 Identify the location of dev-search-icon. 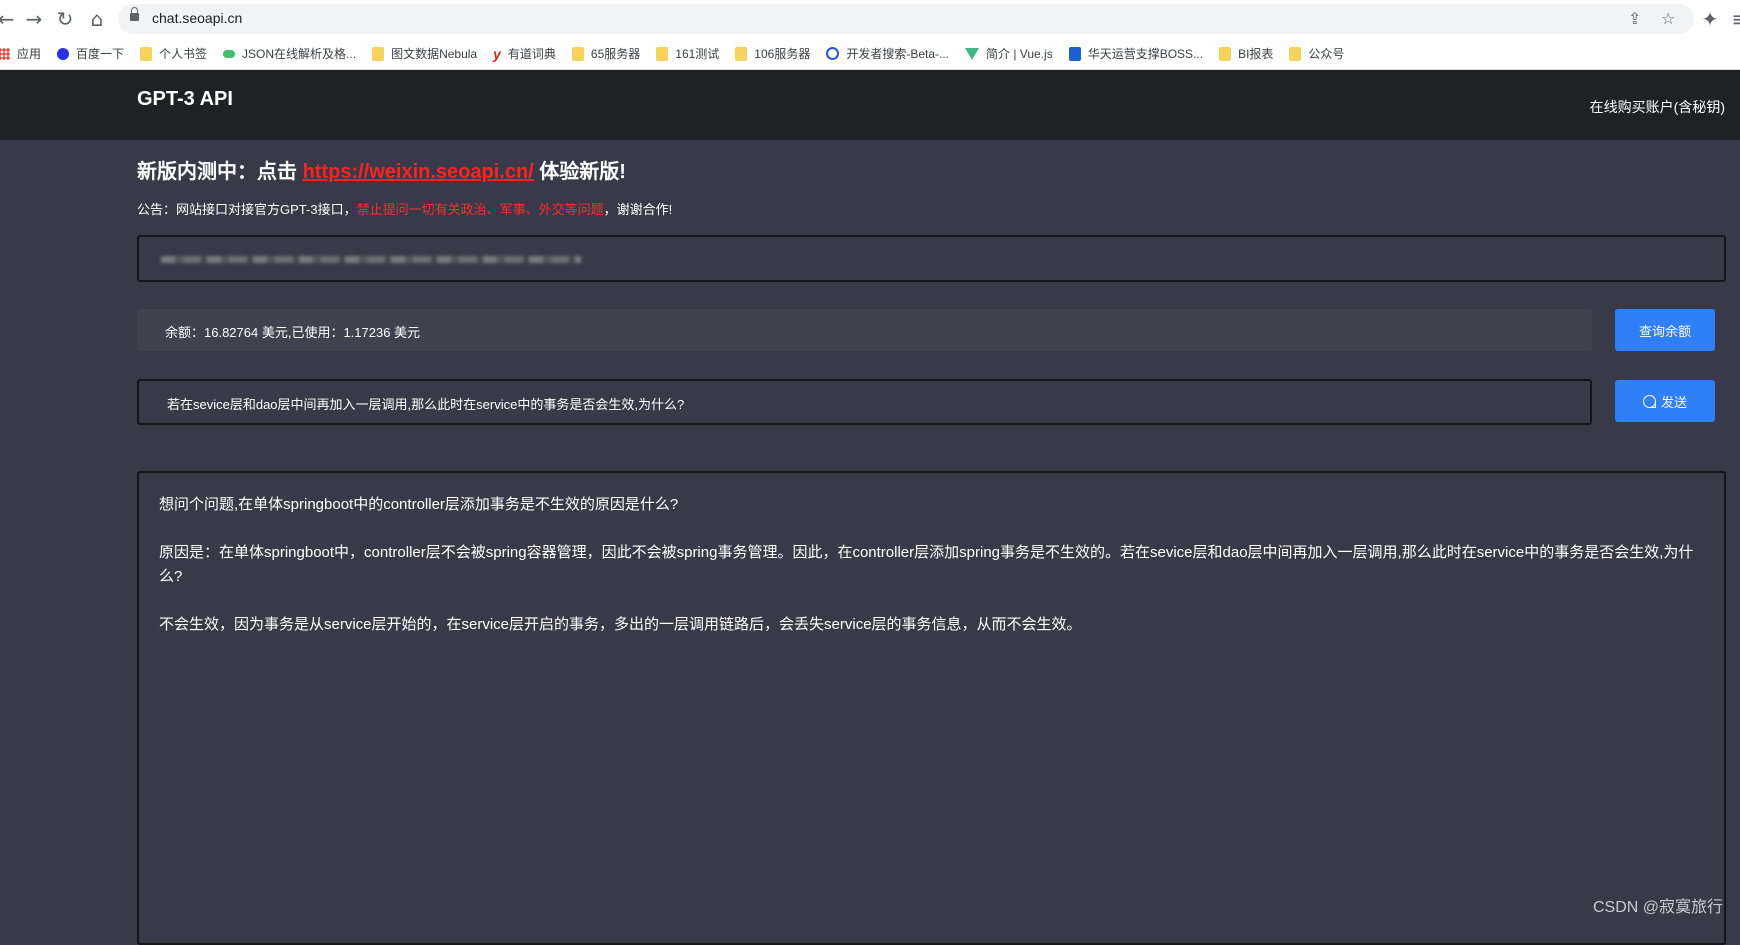
(833, 53).